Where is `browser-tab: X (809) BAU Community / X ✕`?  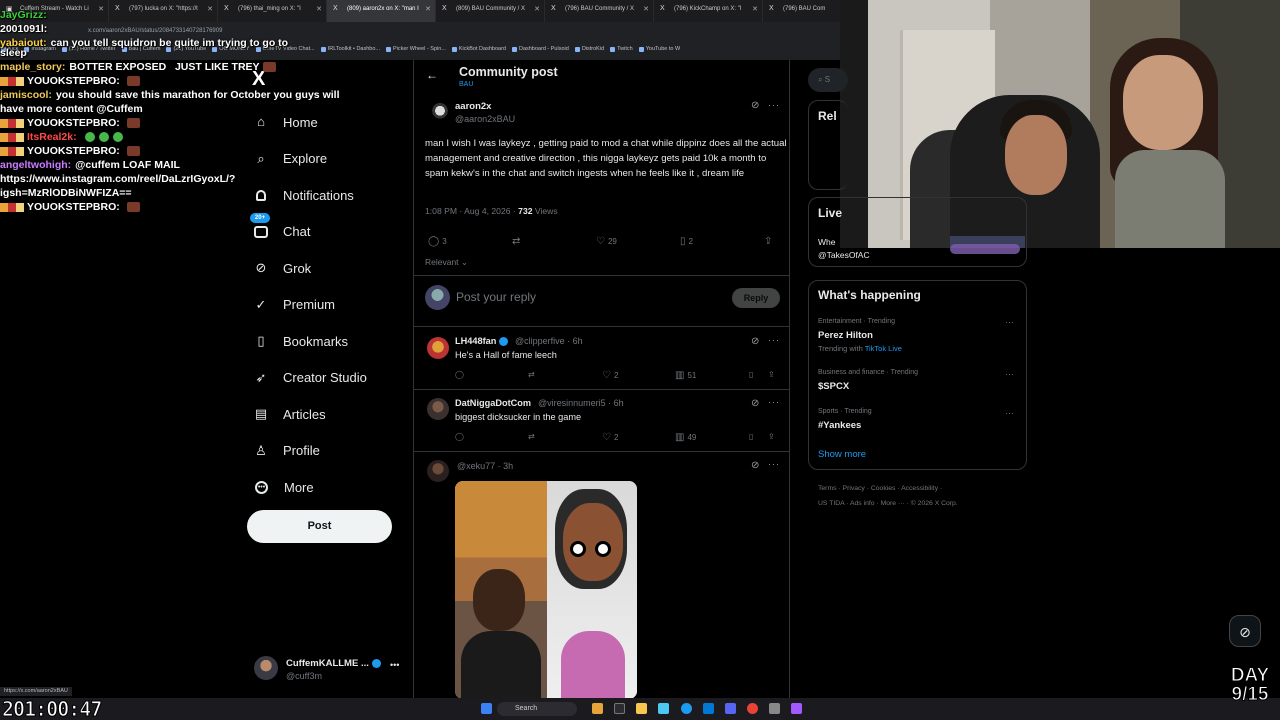 browser-tab: X (809) BAU Community / X ✕ is located at coordinates (490, 11).